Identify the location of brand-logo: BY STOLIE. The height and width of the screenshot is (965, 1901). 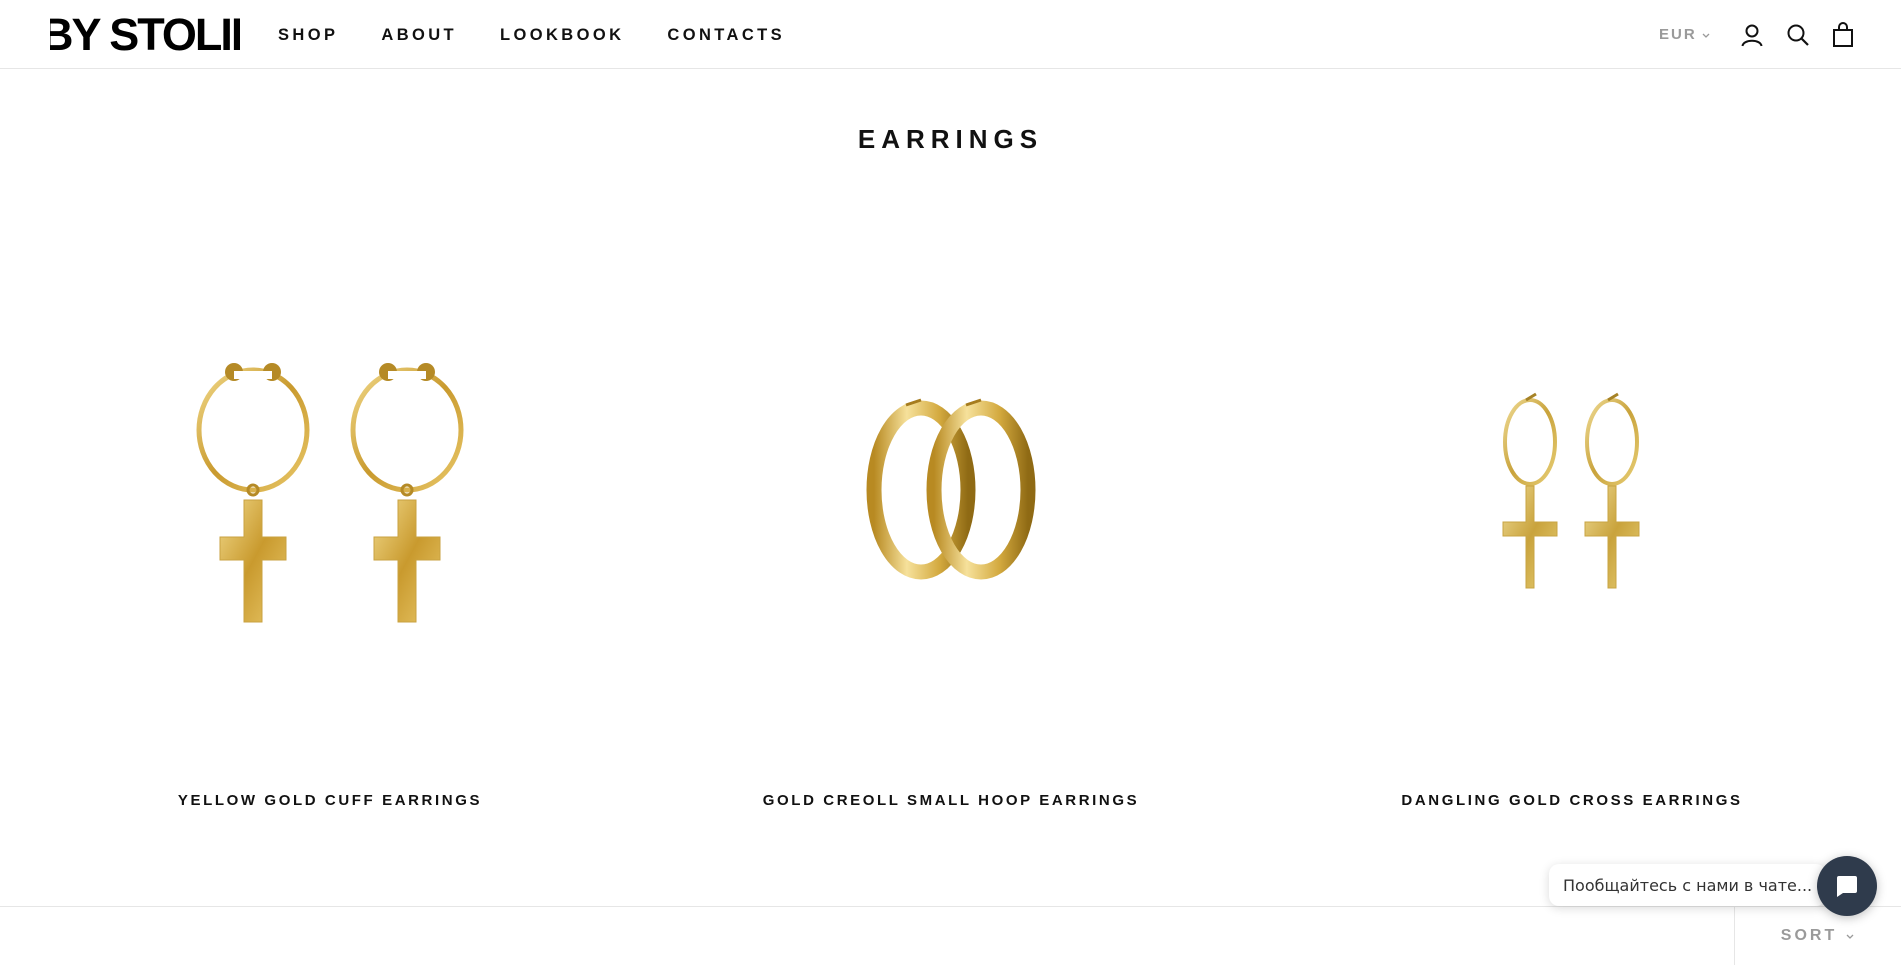
(145, 35).